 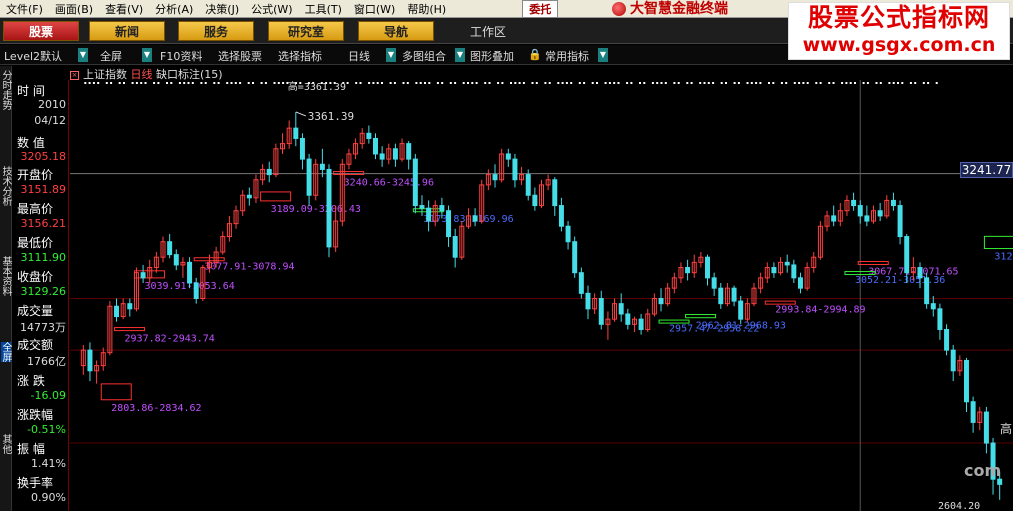 What do you see at coordinates (124, 9) in the screenshot?
I see `menu-view: 查看(V)` at bounding box center [124, 9].